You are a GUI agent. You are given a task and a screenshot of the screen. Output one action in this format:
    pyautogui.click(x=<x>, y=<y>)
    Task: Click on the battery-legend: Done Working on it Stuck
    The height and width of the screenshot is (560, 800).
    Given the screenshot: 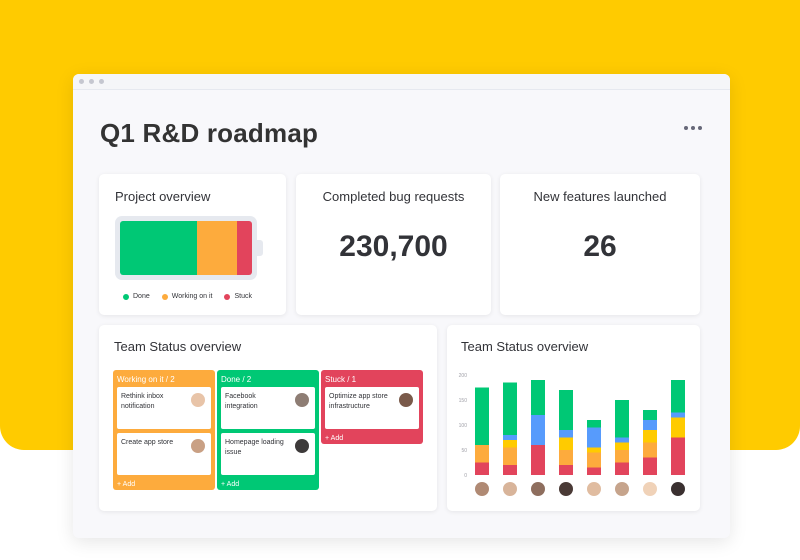 What is the action you would take?
    pyautogui.click(x=187, y=296)
    